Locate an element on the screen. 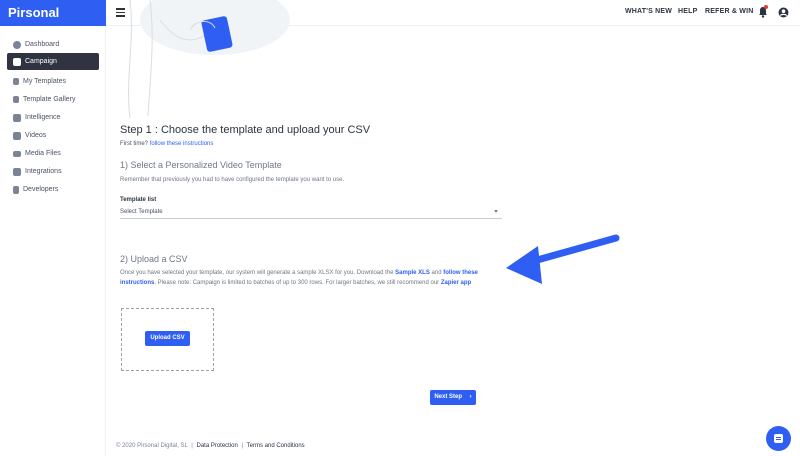  upload-csv-button: Upload CSV is located at coordinates (167, 338).